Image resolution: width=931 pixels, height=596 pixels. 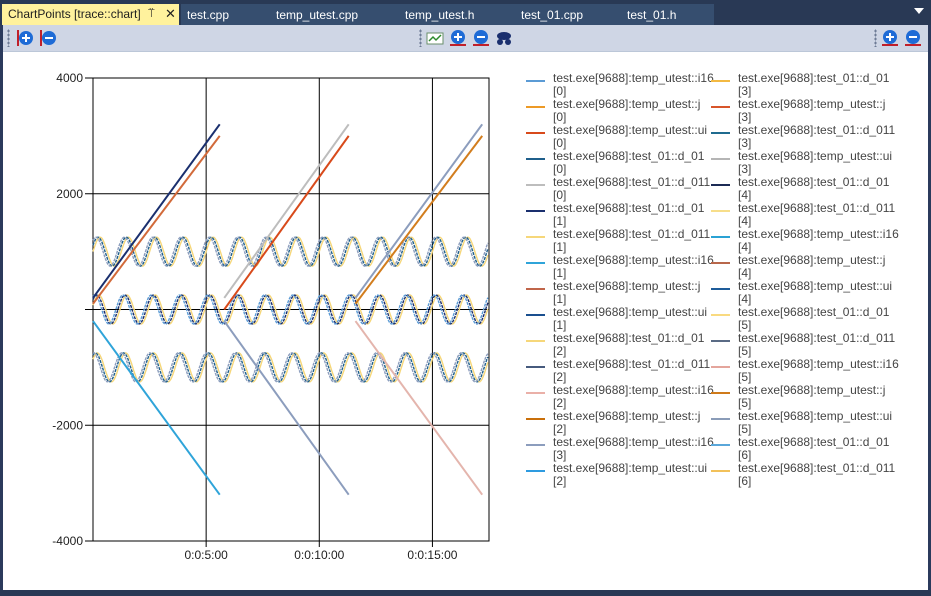 I want to click on x-tick-label: 0:0:5:00, so click(x=206, y=555).